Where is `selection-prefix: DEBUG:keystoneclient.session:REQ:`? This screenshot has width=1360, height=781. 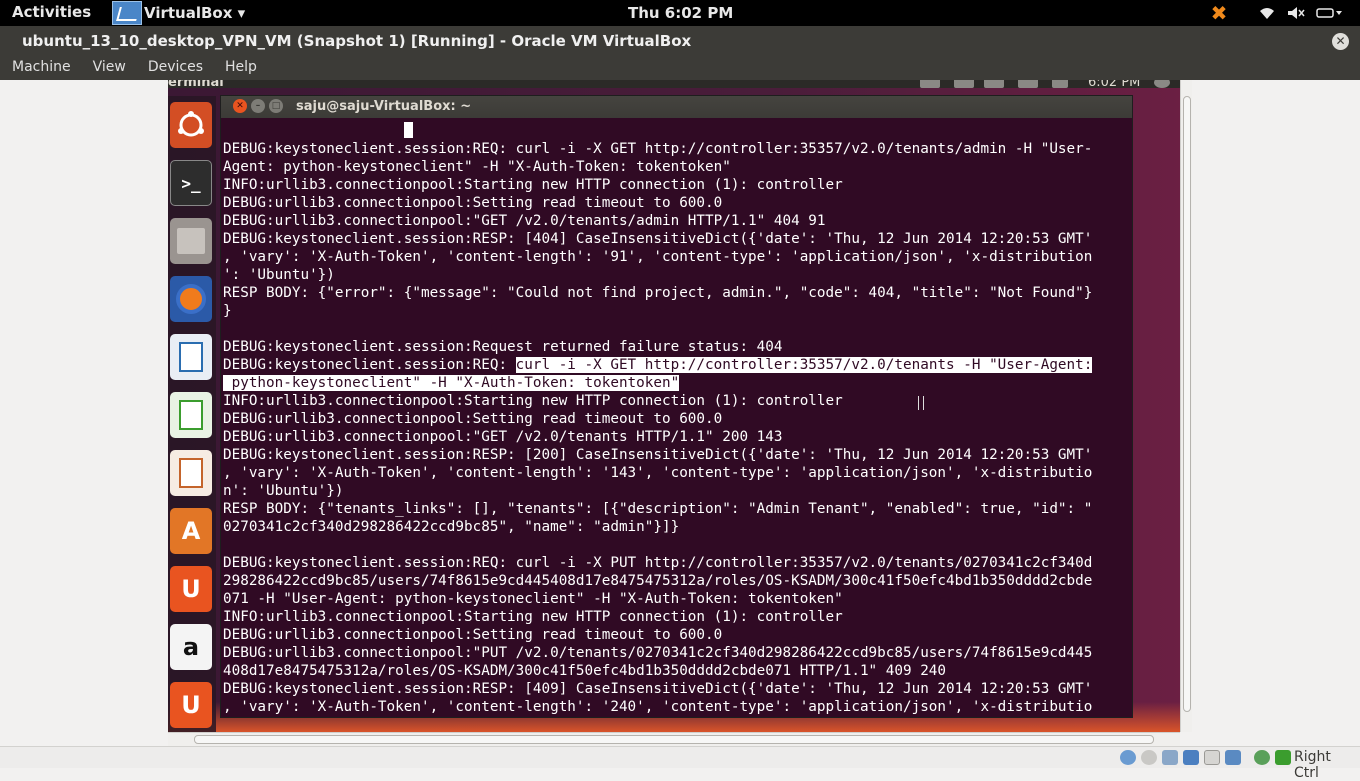
selection-prefix: DEBUG:keystoneclient.session:REQ: is located at coordinates (369, 365).